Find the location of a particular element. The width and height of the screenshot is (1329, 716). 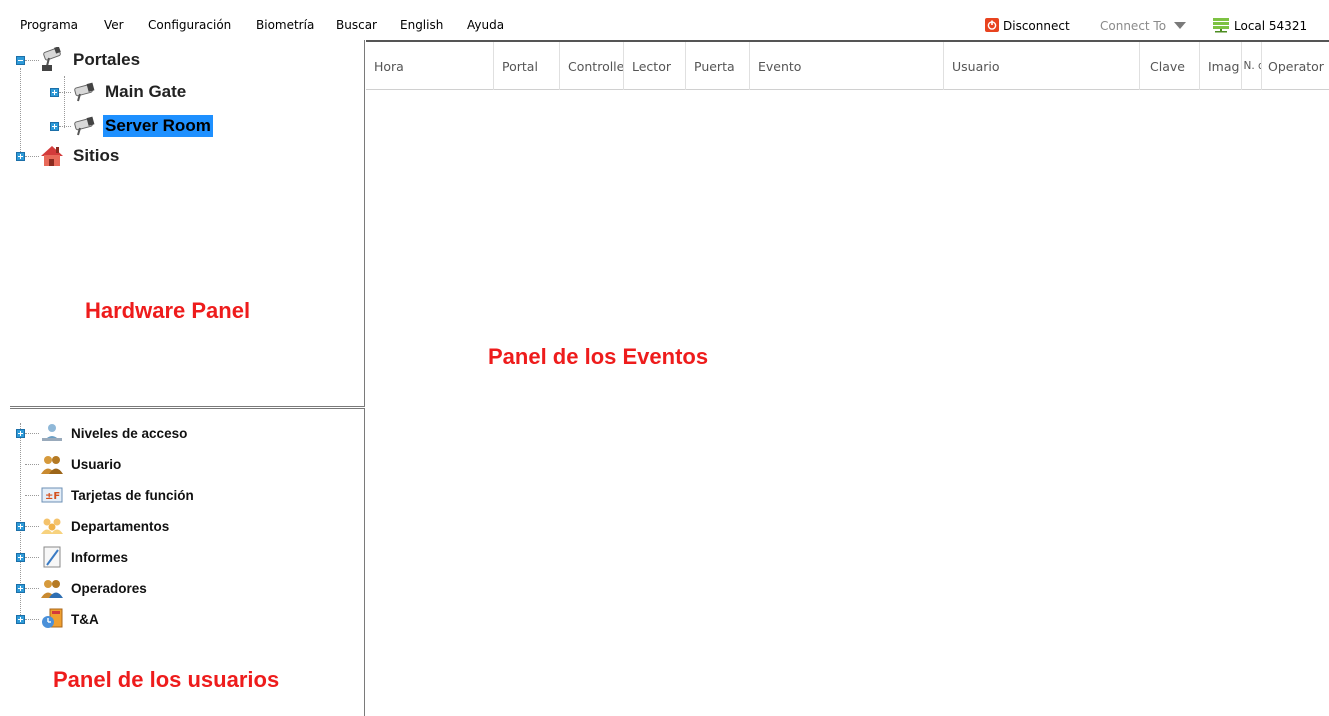

column-header-n-de: N. de is located at coordinates (1252, 66).